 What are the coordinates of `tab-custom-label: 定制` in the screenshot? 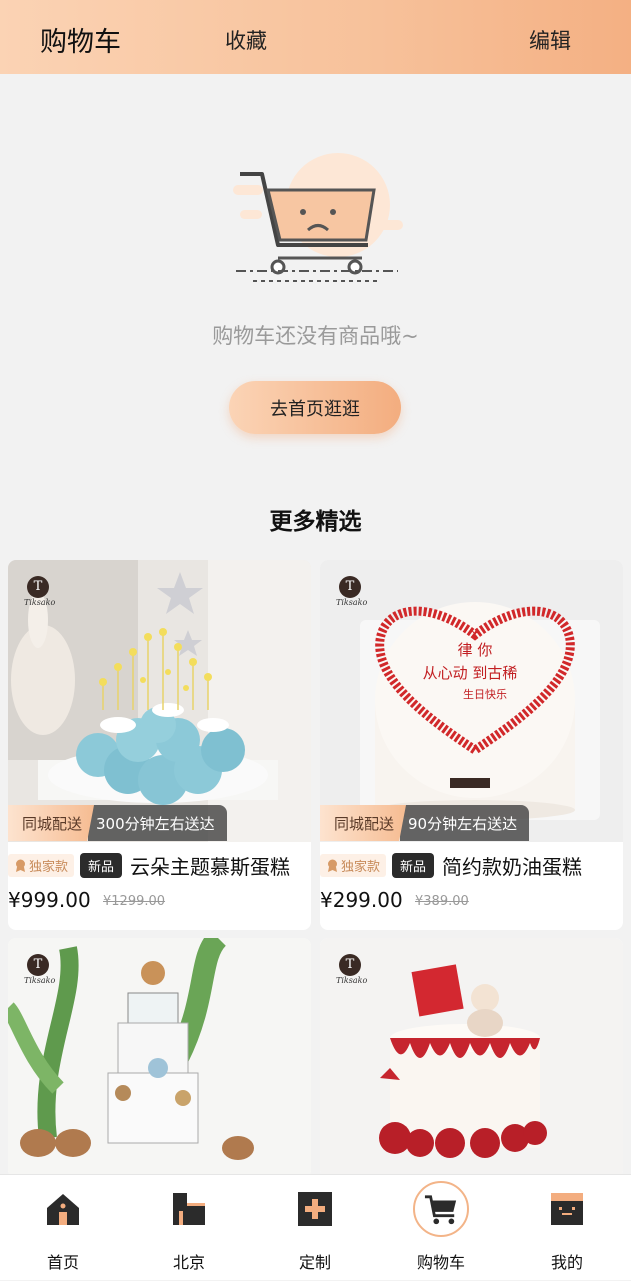 It's located at (314, 1262).